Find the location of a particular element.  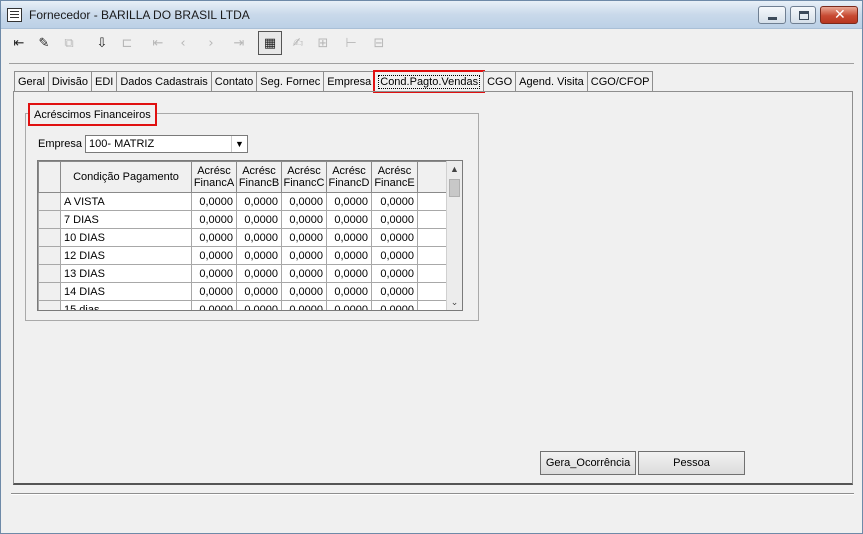

maximize-button is located at coordinates (803, 15).